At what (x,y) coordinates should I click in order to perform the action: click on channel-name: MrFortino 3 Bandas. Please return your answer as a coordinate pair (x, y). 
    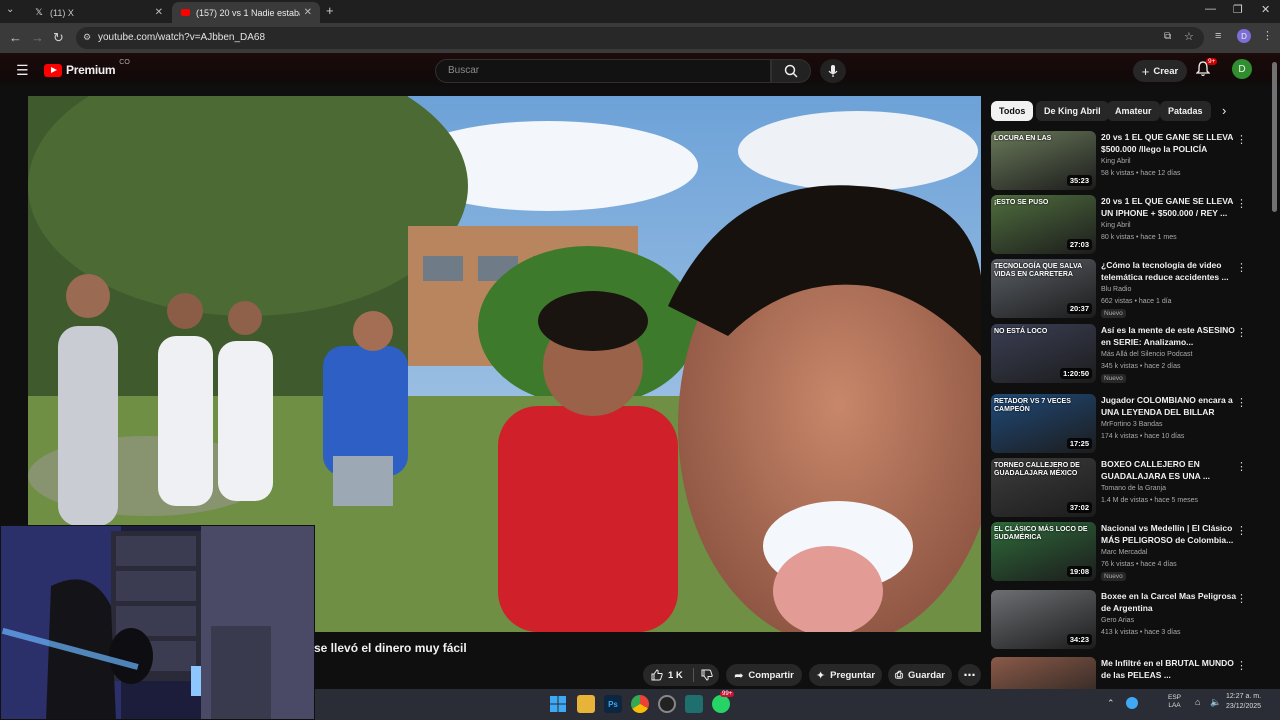
    Looking at the image, I should click on (1131, 424).